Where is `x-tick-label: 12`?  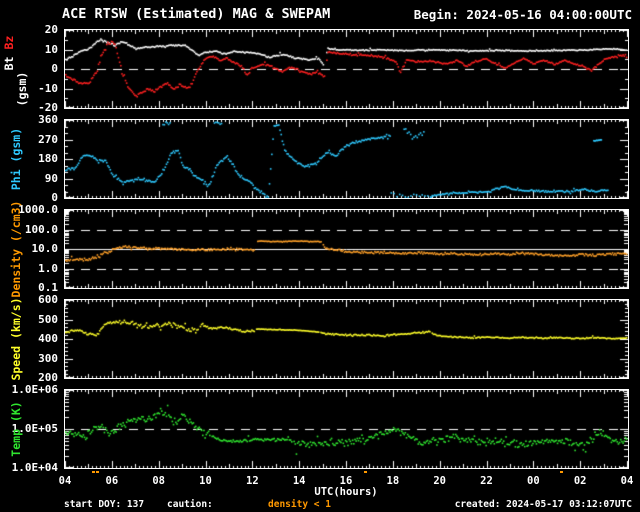 x-tick-label: 12 is located at coordinates (252, 481).